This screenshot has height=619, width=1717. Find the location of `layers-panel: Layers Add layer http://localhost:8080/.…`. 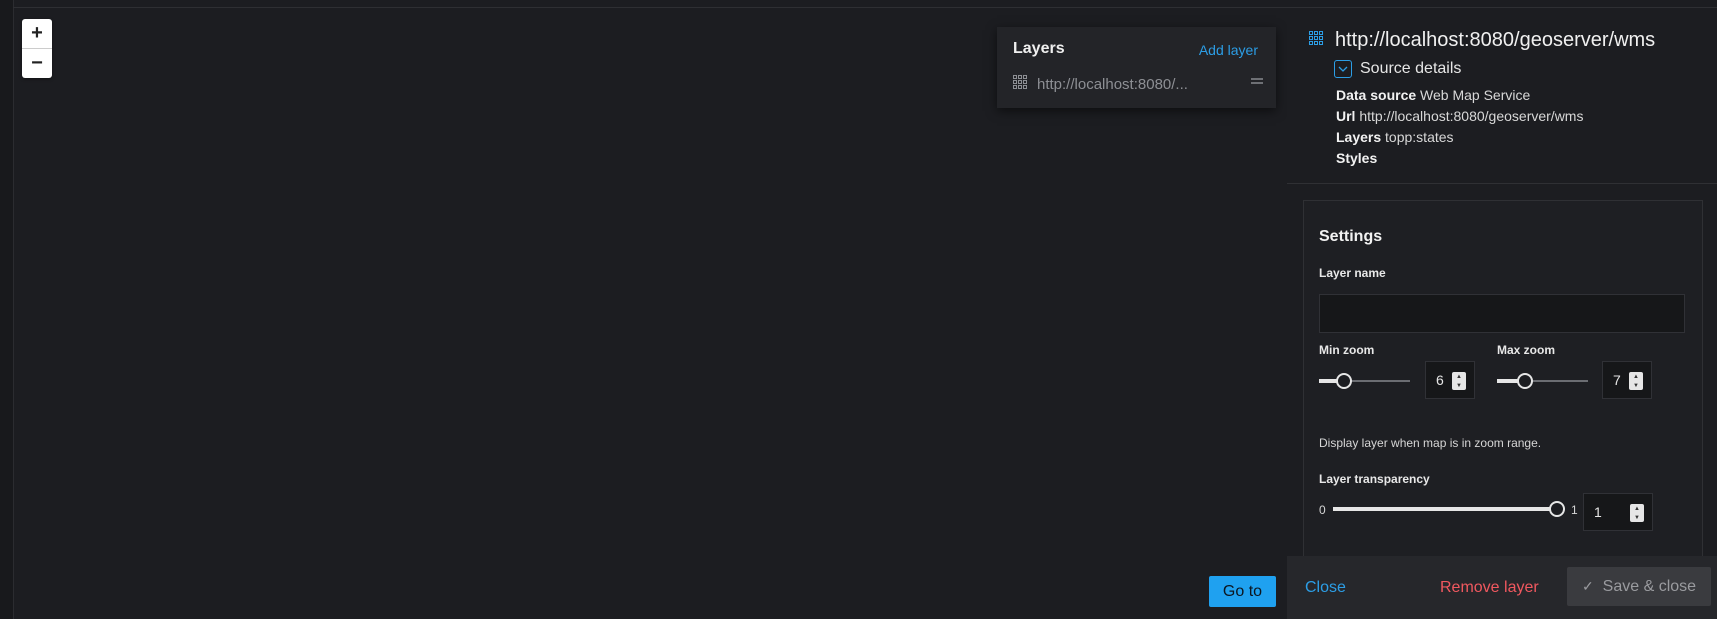

layers-panel: Layers Add layer http://localhost:8080/.… is located at coordinates (1136, 67).